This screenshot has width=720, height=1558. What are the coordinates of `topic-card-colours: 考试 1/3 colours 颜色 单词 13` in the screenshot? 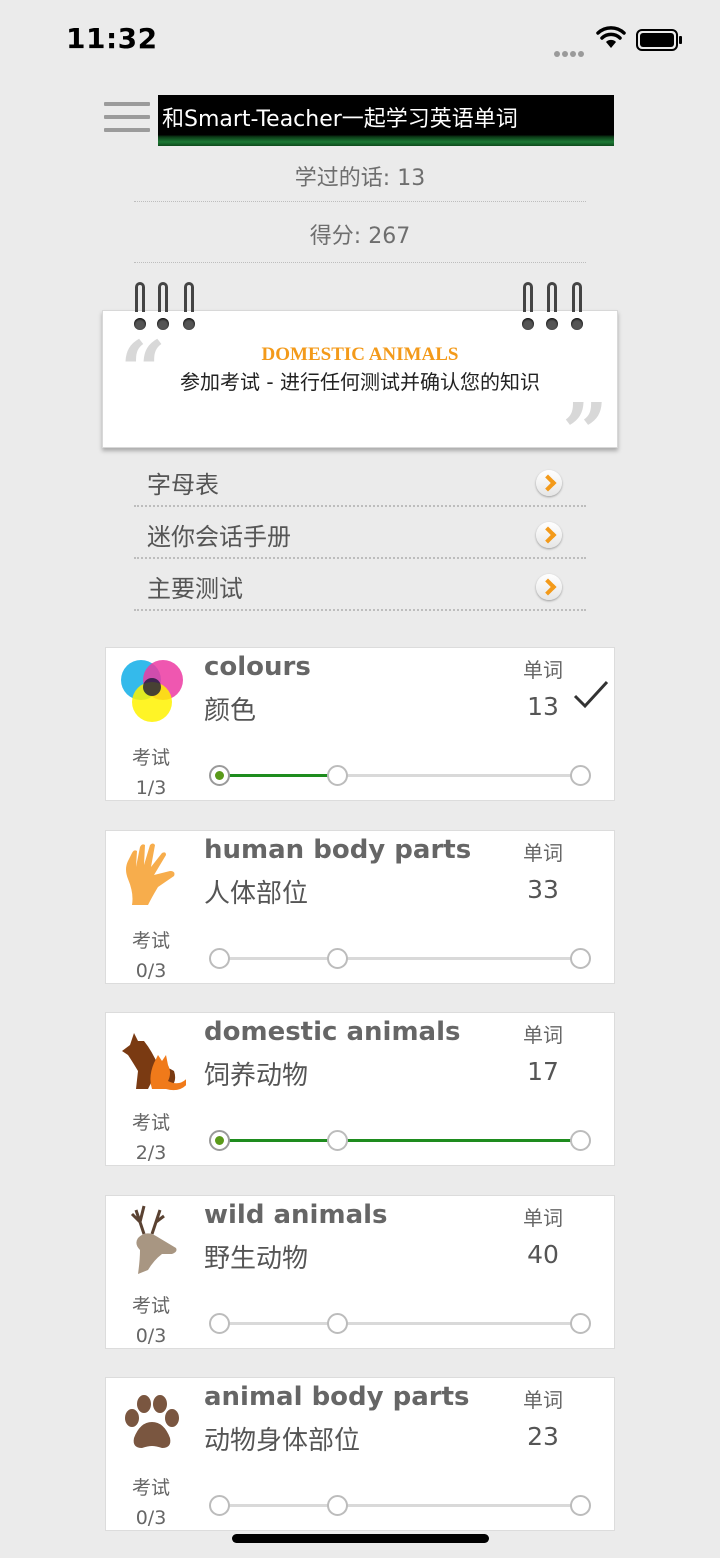 It's located at (360, 724).